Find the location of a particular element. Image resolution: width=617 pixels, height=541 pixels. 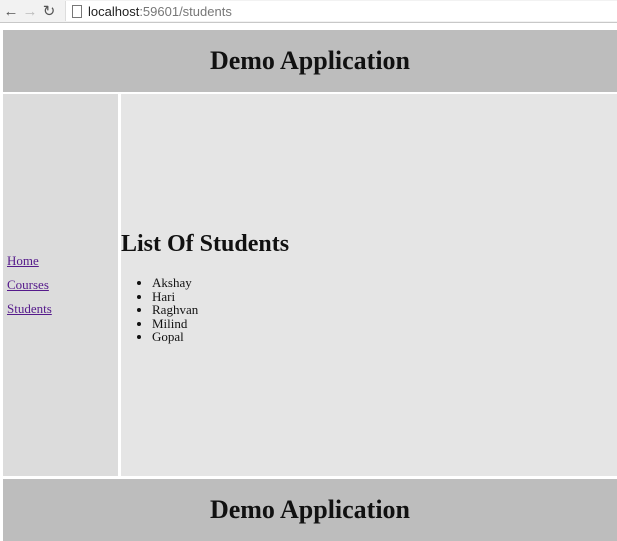

footer-title: Demo Application is located at coordinates (310, 509).